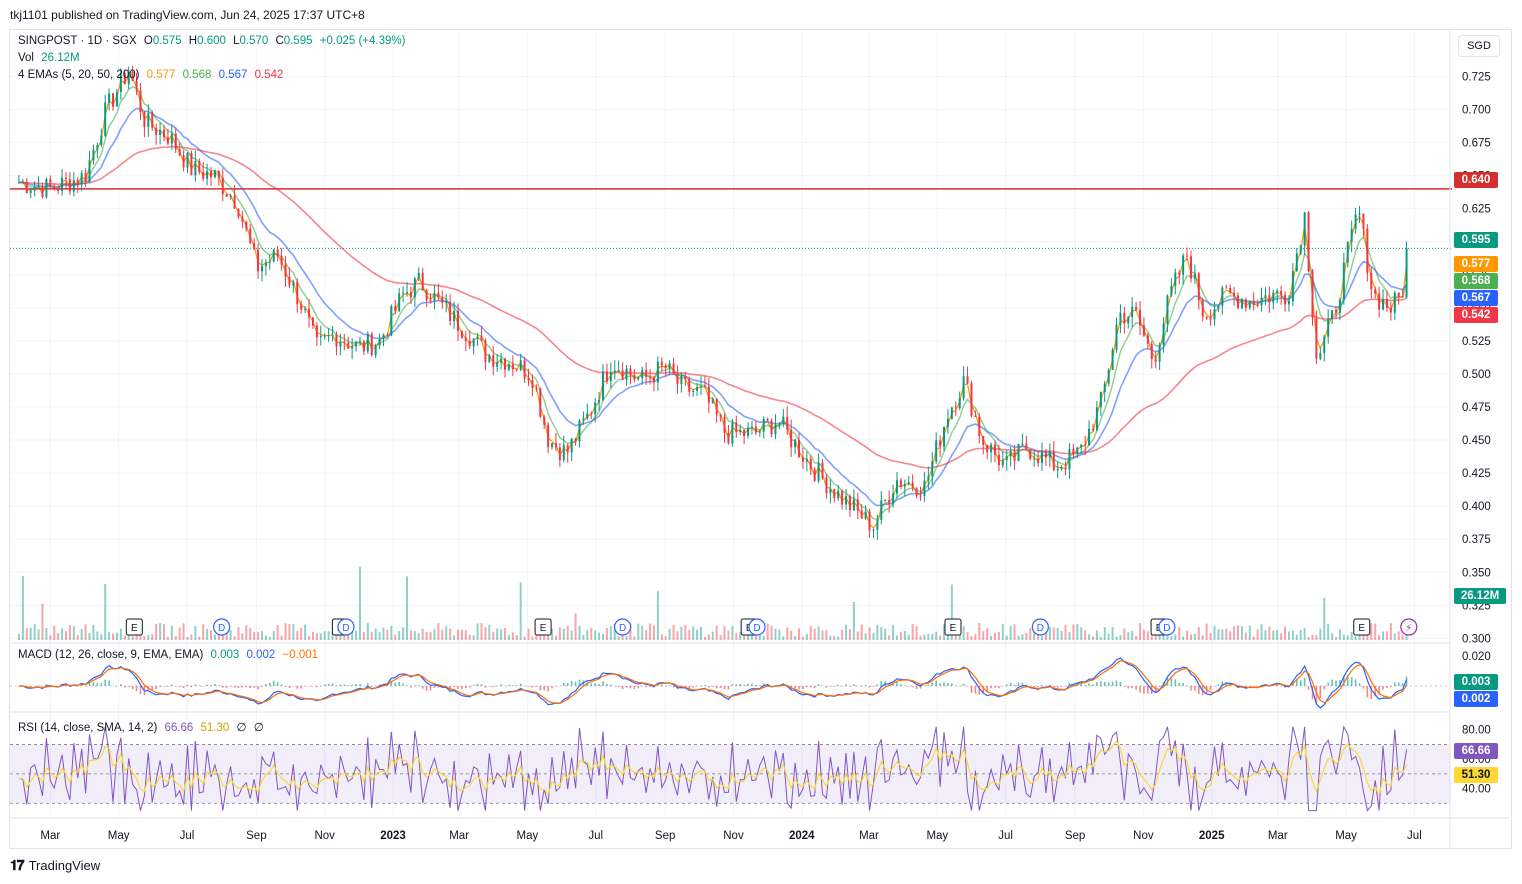 This screenshot has width=1522, height=884. Describe the element at coordinates (26, 58) in the screenshot. I see `volume-label: Vol` at that location.